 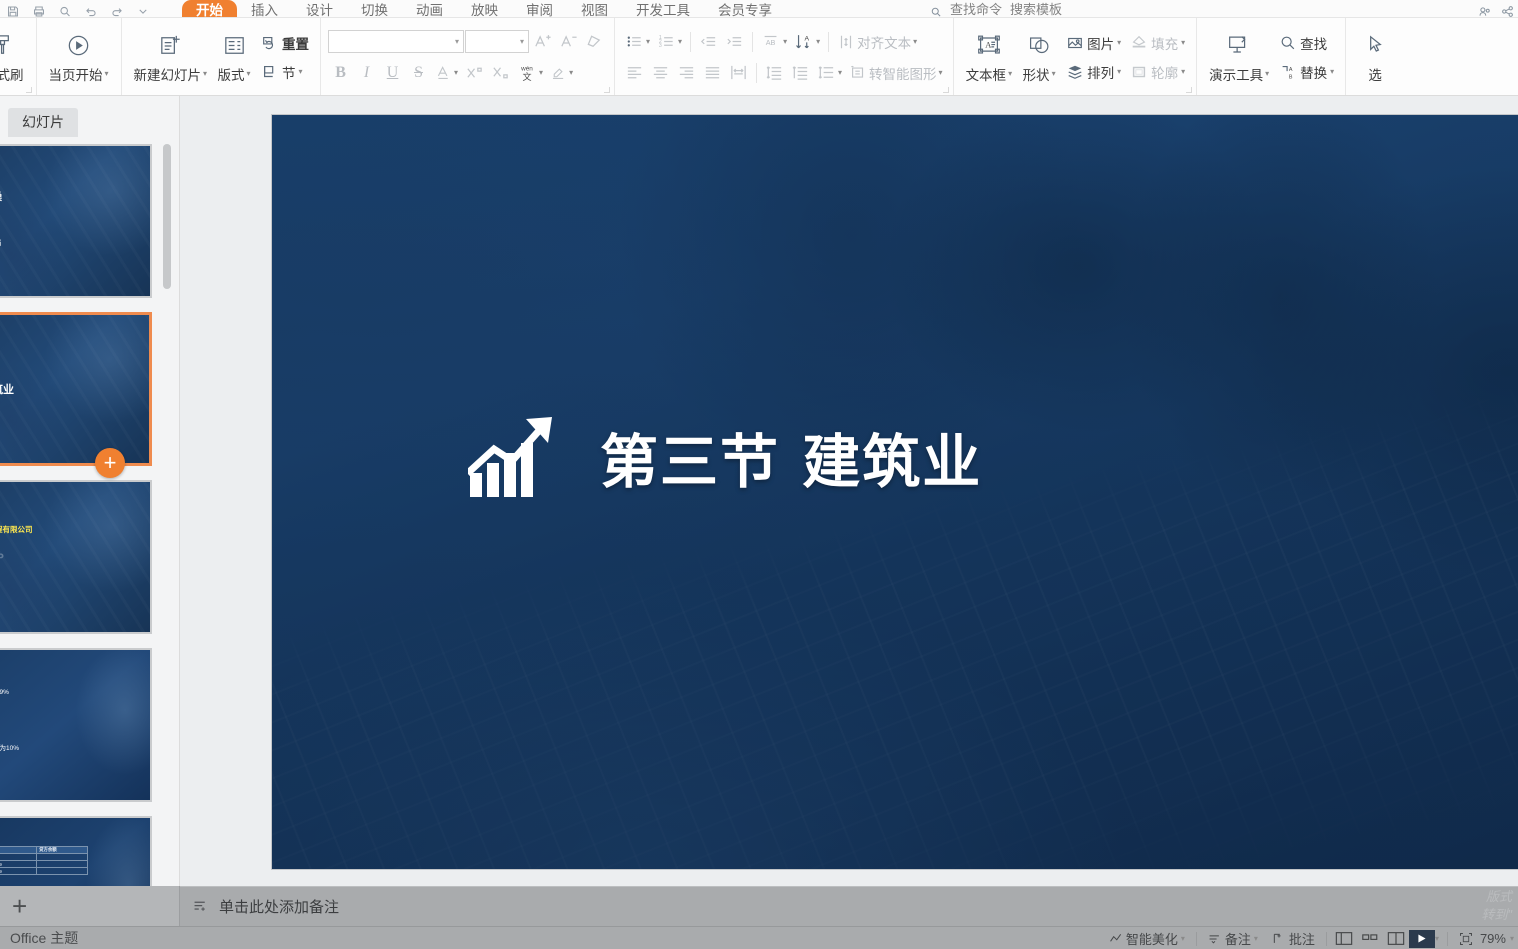 What do you see at coordinates (800, 72) in the screenshot?
I see `space-after-button` at bounding box center [800, 72].